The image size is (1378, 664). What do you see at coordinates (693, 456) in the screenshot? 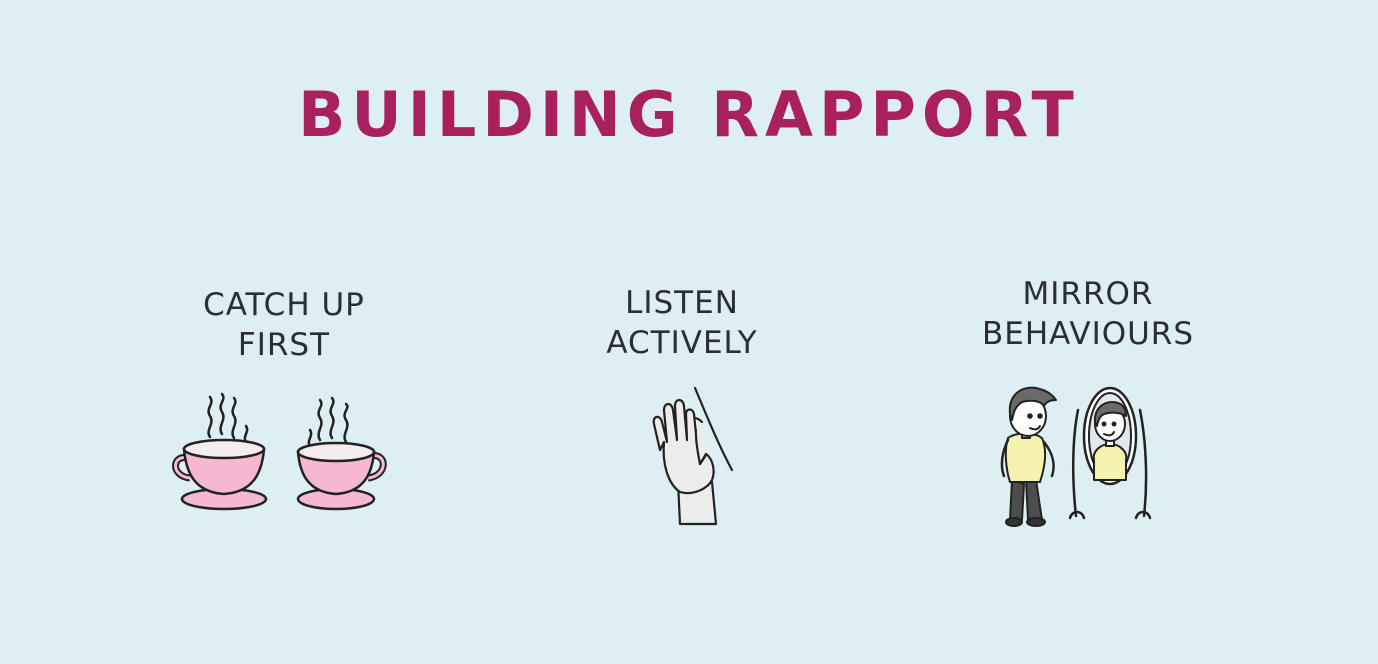
I see `hand-ear-svg` at bounding box center [693, 456].